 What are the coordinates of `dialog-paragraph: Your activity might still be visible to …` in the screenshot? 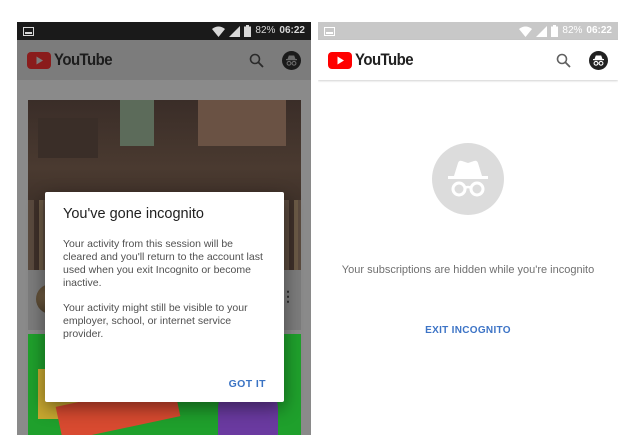 It's located at (155, 321).